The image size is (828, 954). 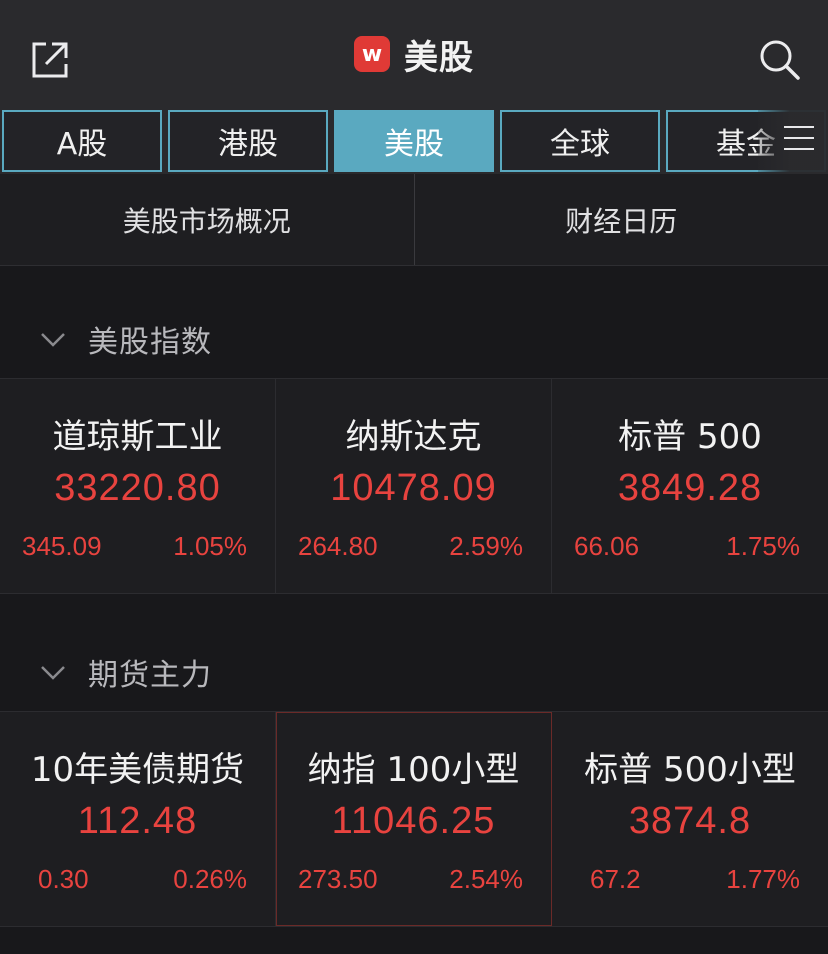 What do you see at coordinates (150, 342) in the screenshot?
I see `section-title: 美股指数` at bounding box center [150, 342].